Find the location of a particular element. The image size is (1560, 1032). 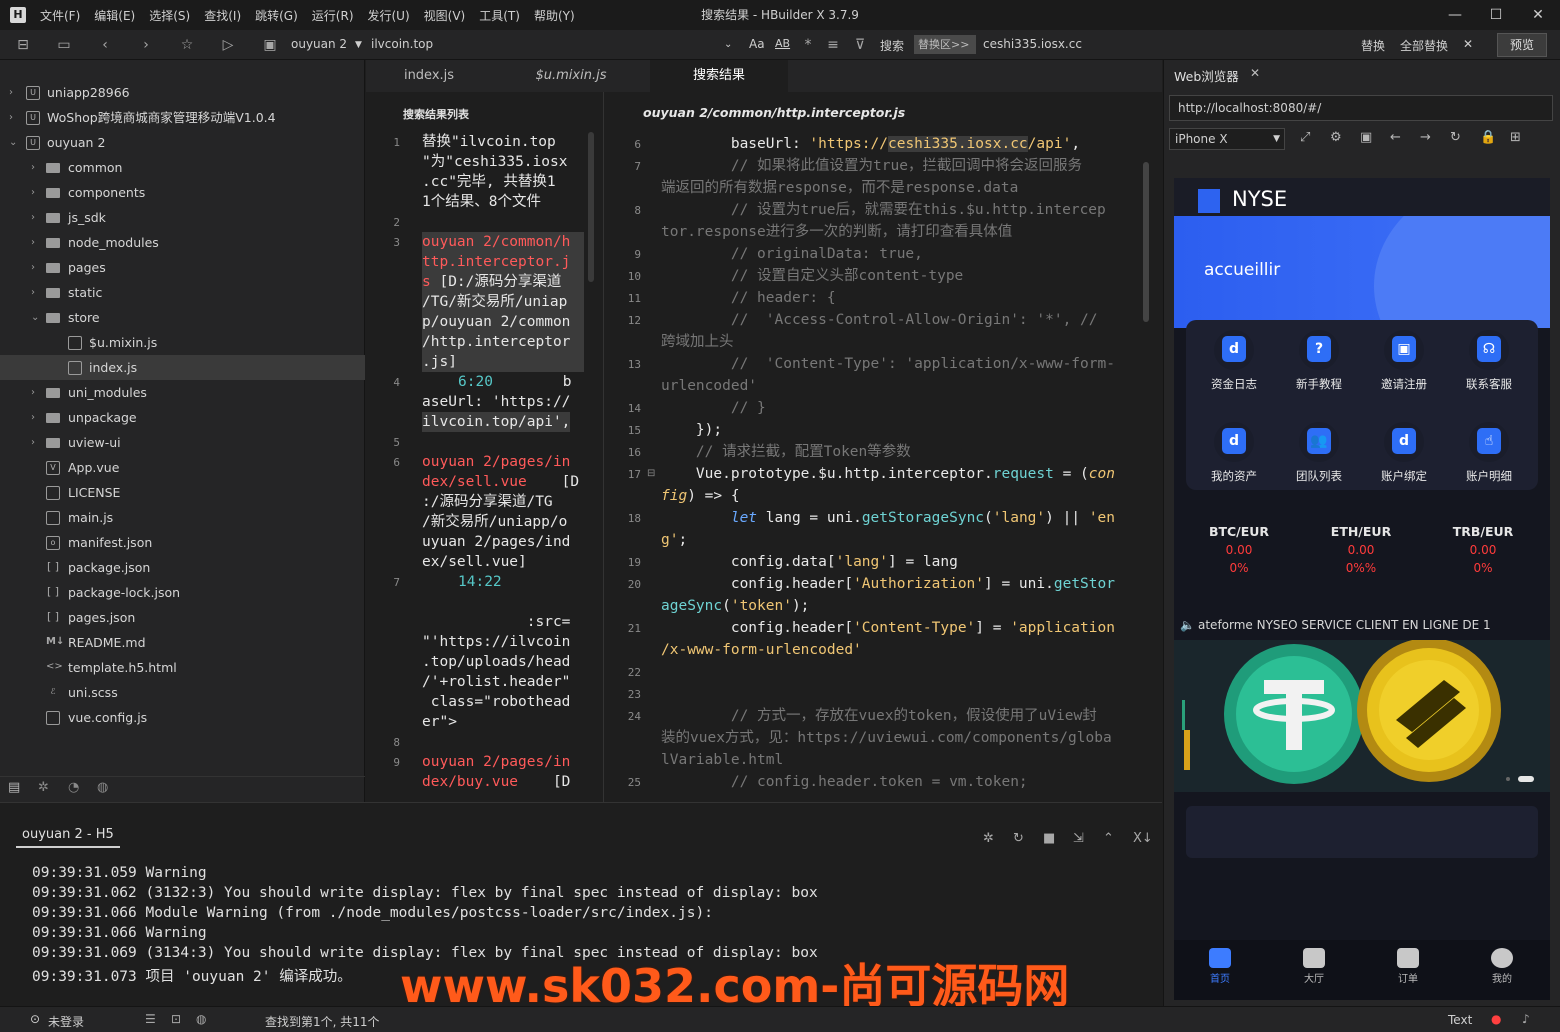

folder-icon: ▣ is located at coordinates (270, 45).